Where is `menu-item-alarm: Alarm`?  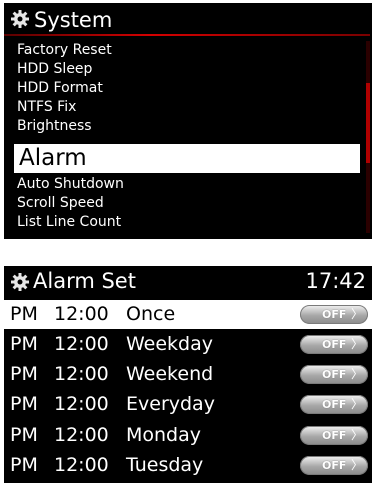 menu-item-alarm: Alarm is located at coordinates (187, 158).